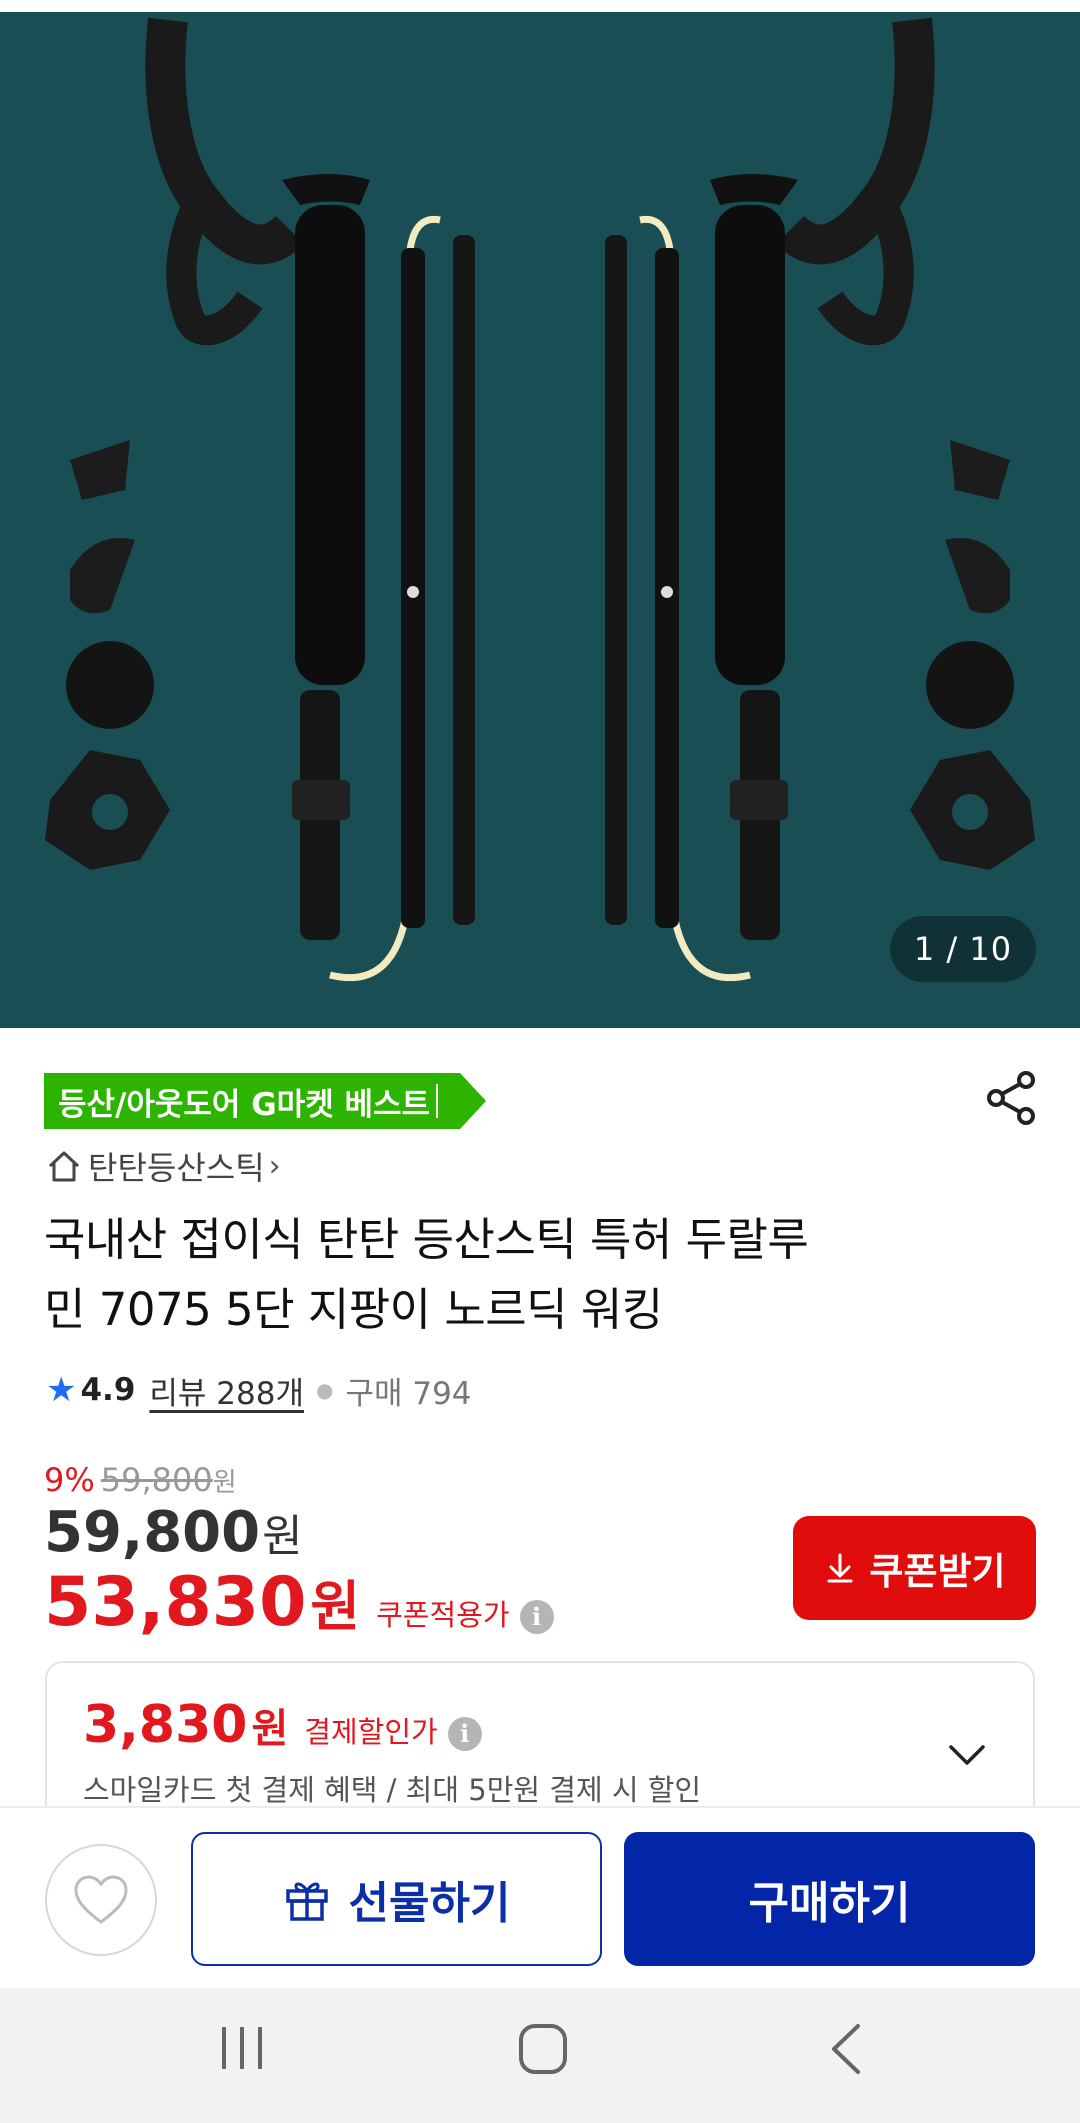  I want to click on payment-discount-unit: 원, so click(270, 1729).